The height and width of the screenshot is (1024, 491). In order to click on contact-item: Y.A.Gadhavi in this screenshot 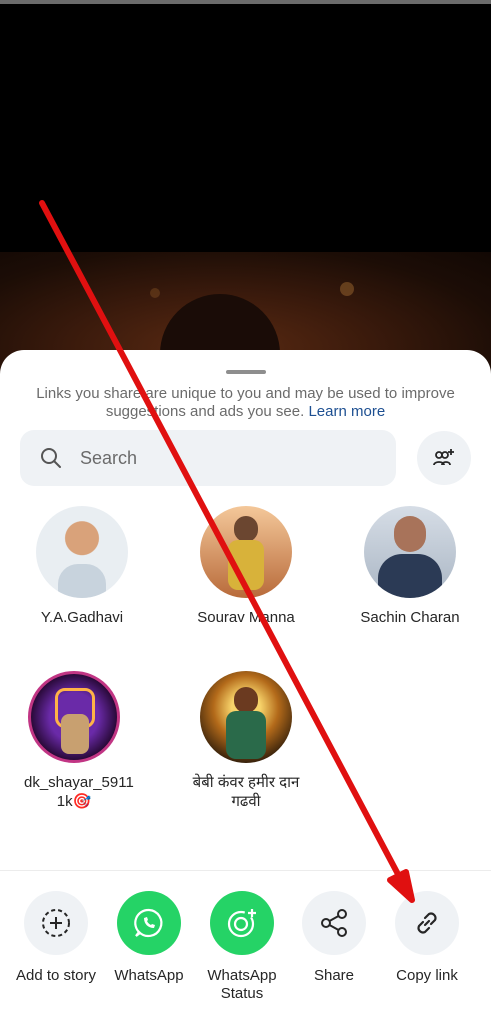, I will do `click(82, 566)`.